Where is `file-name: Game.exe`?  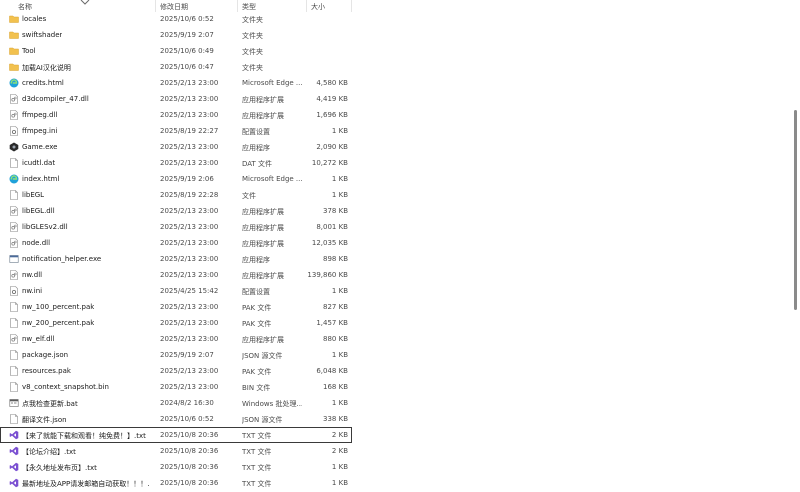
file-name: Game.exe is located at coordinates (40, 147).